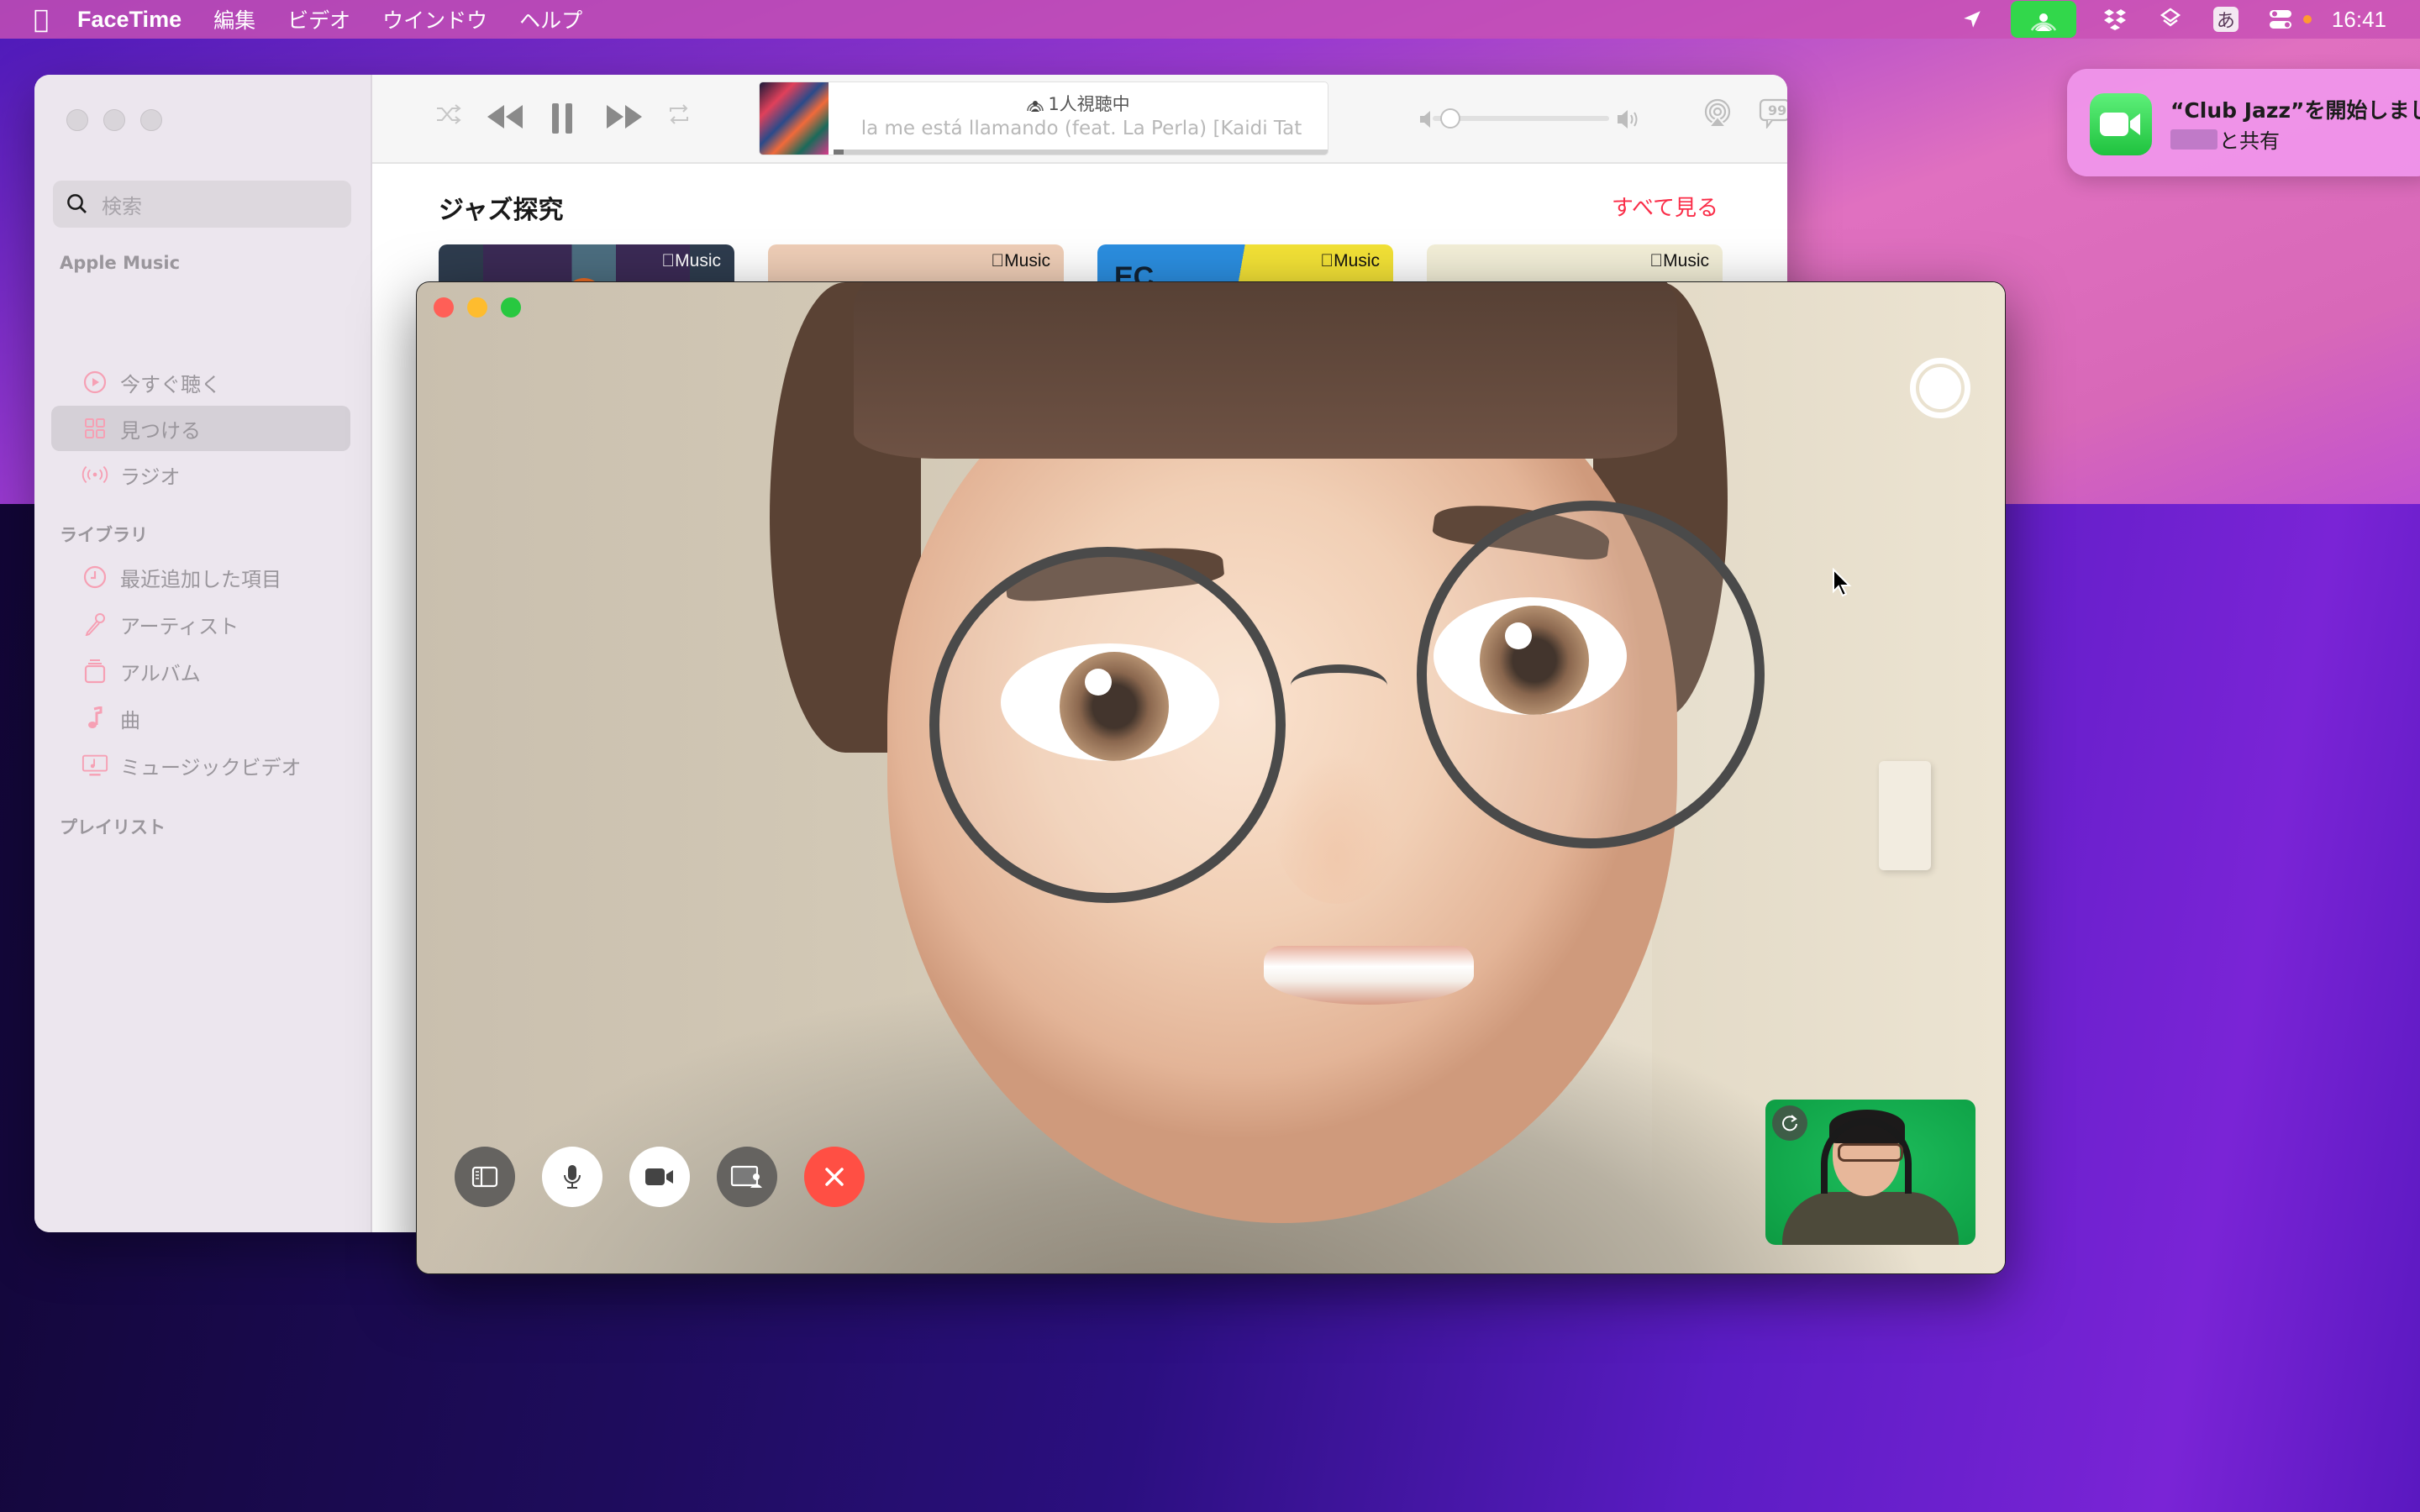 The height and width of the screenshot is (1512, 2420). I want to click on clock-icon, so click(95, 577).